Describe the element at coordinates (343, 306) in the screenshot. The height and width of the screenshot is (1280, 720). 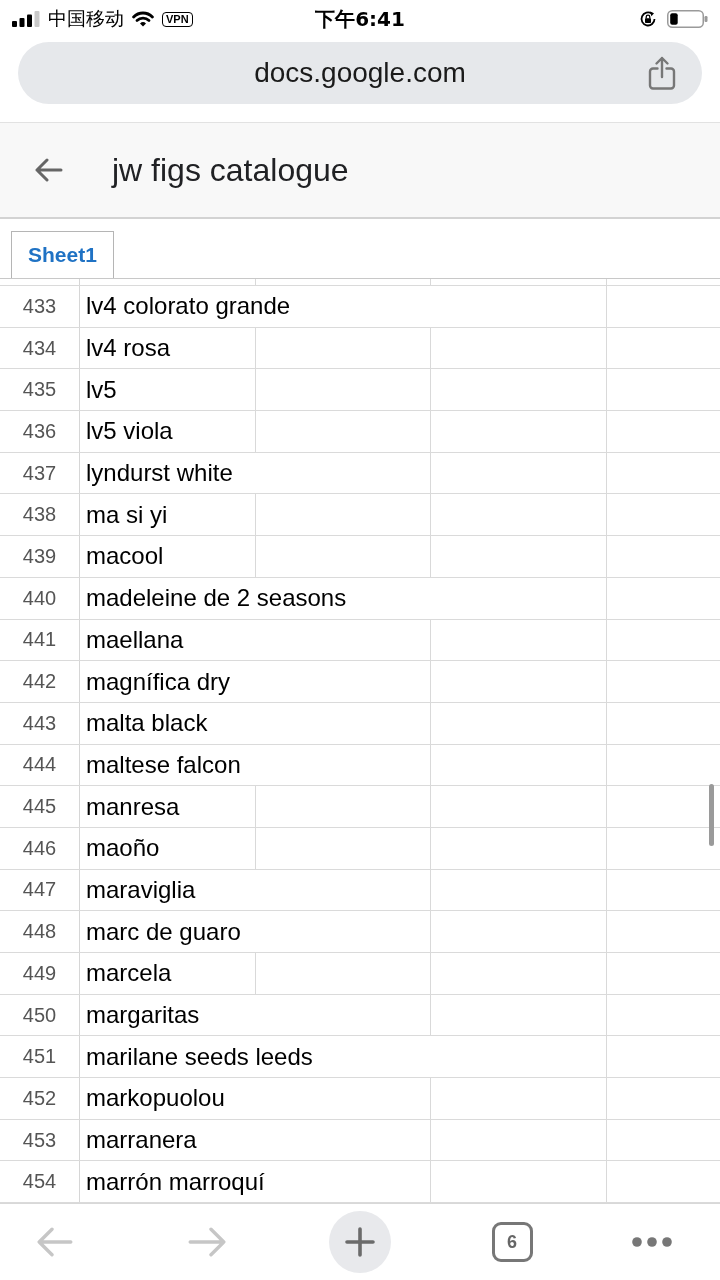
I see `table-cell: lv4 colorato grande` at that location.